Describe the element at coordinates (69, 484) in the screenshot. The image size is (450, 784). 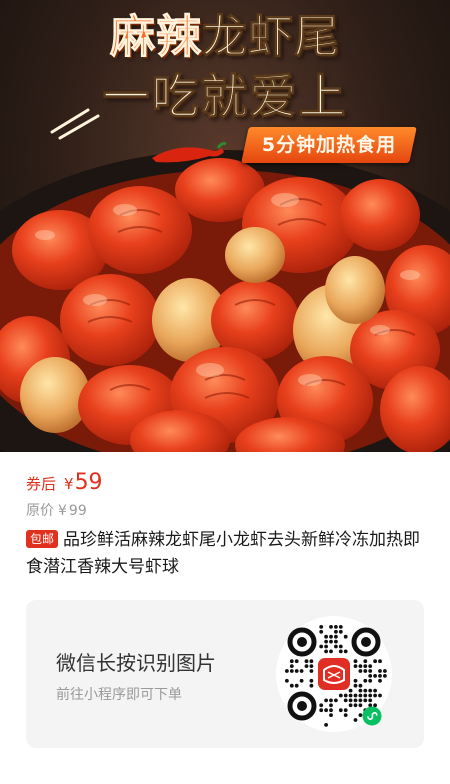
I see `price-currency: ¥` at that location.